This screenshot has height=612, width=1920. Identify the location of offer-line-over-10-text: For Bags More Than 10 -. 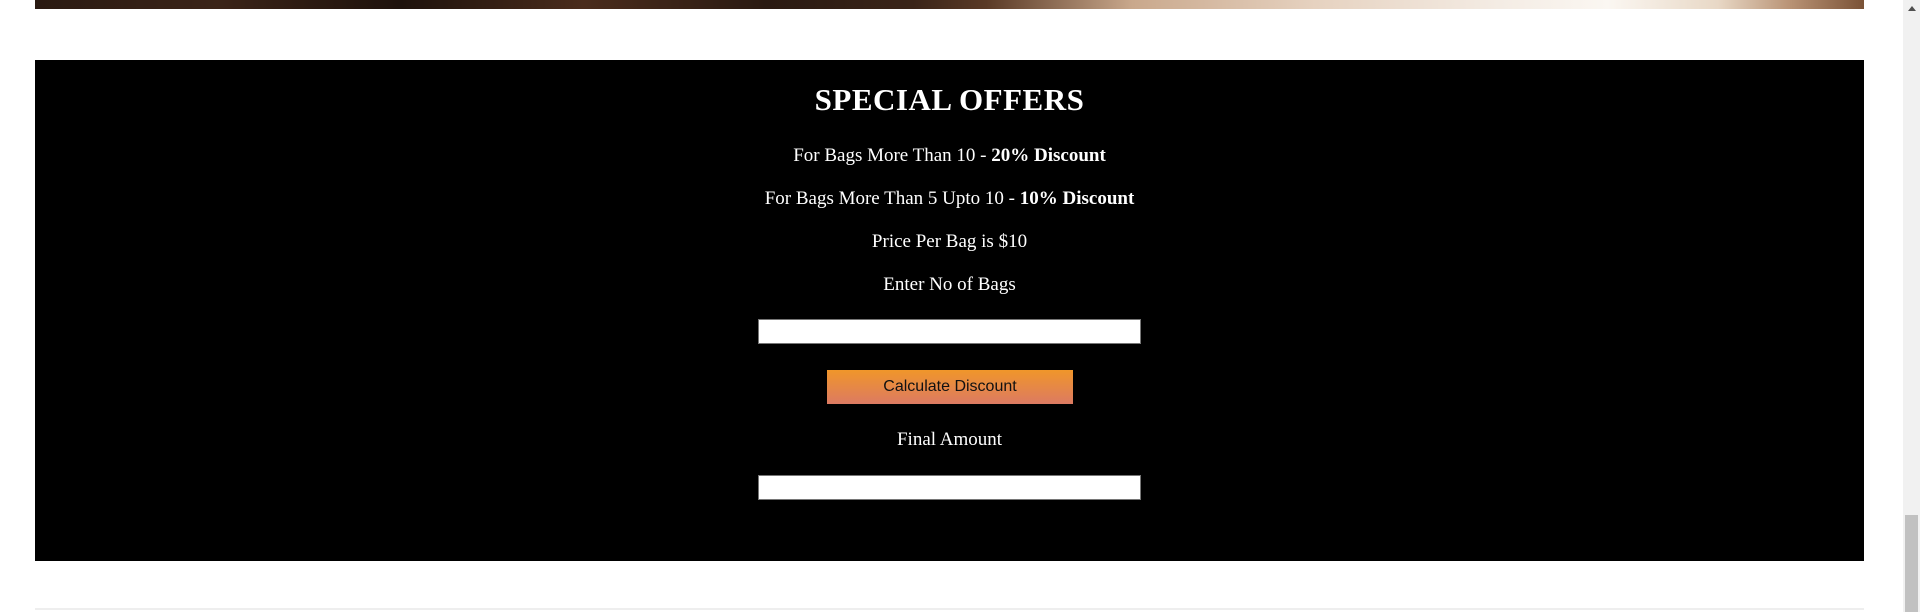
(892, 155).